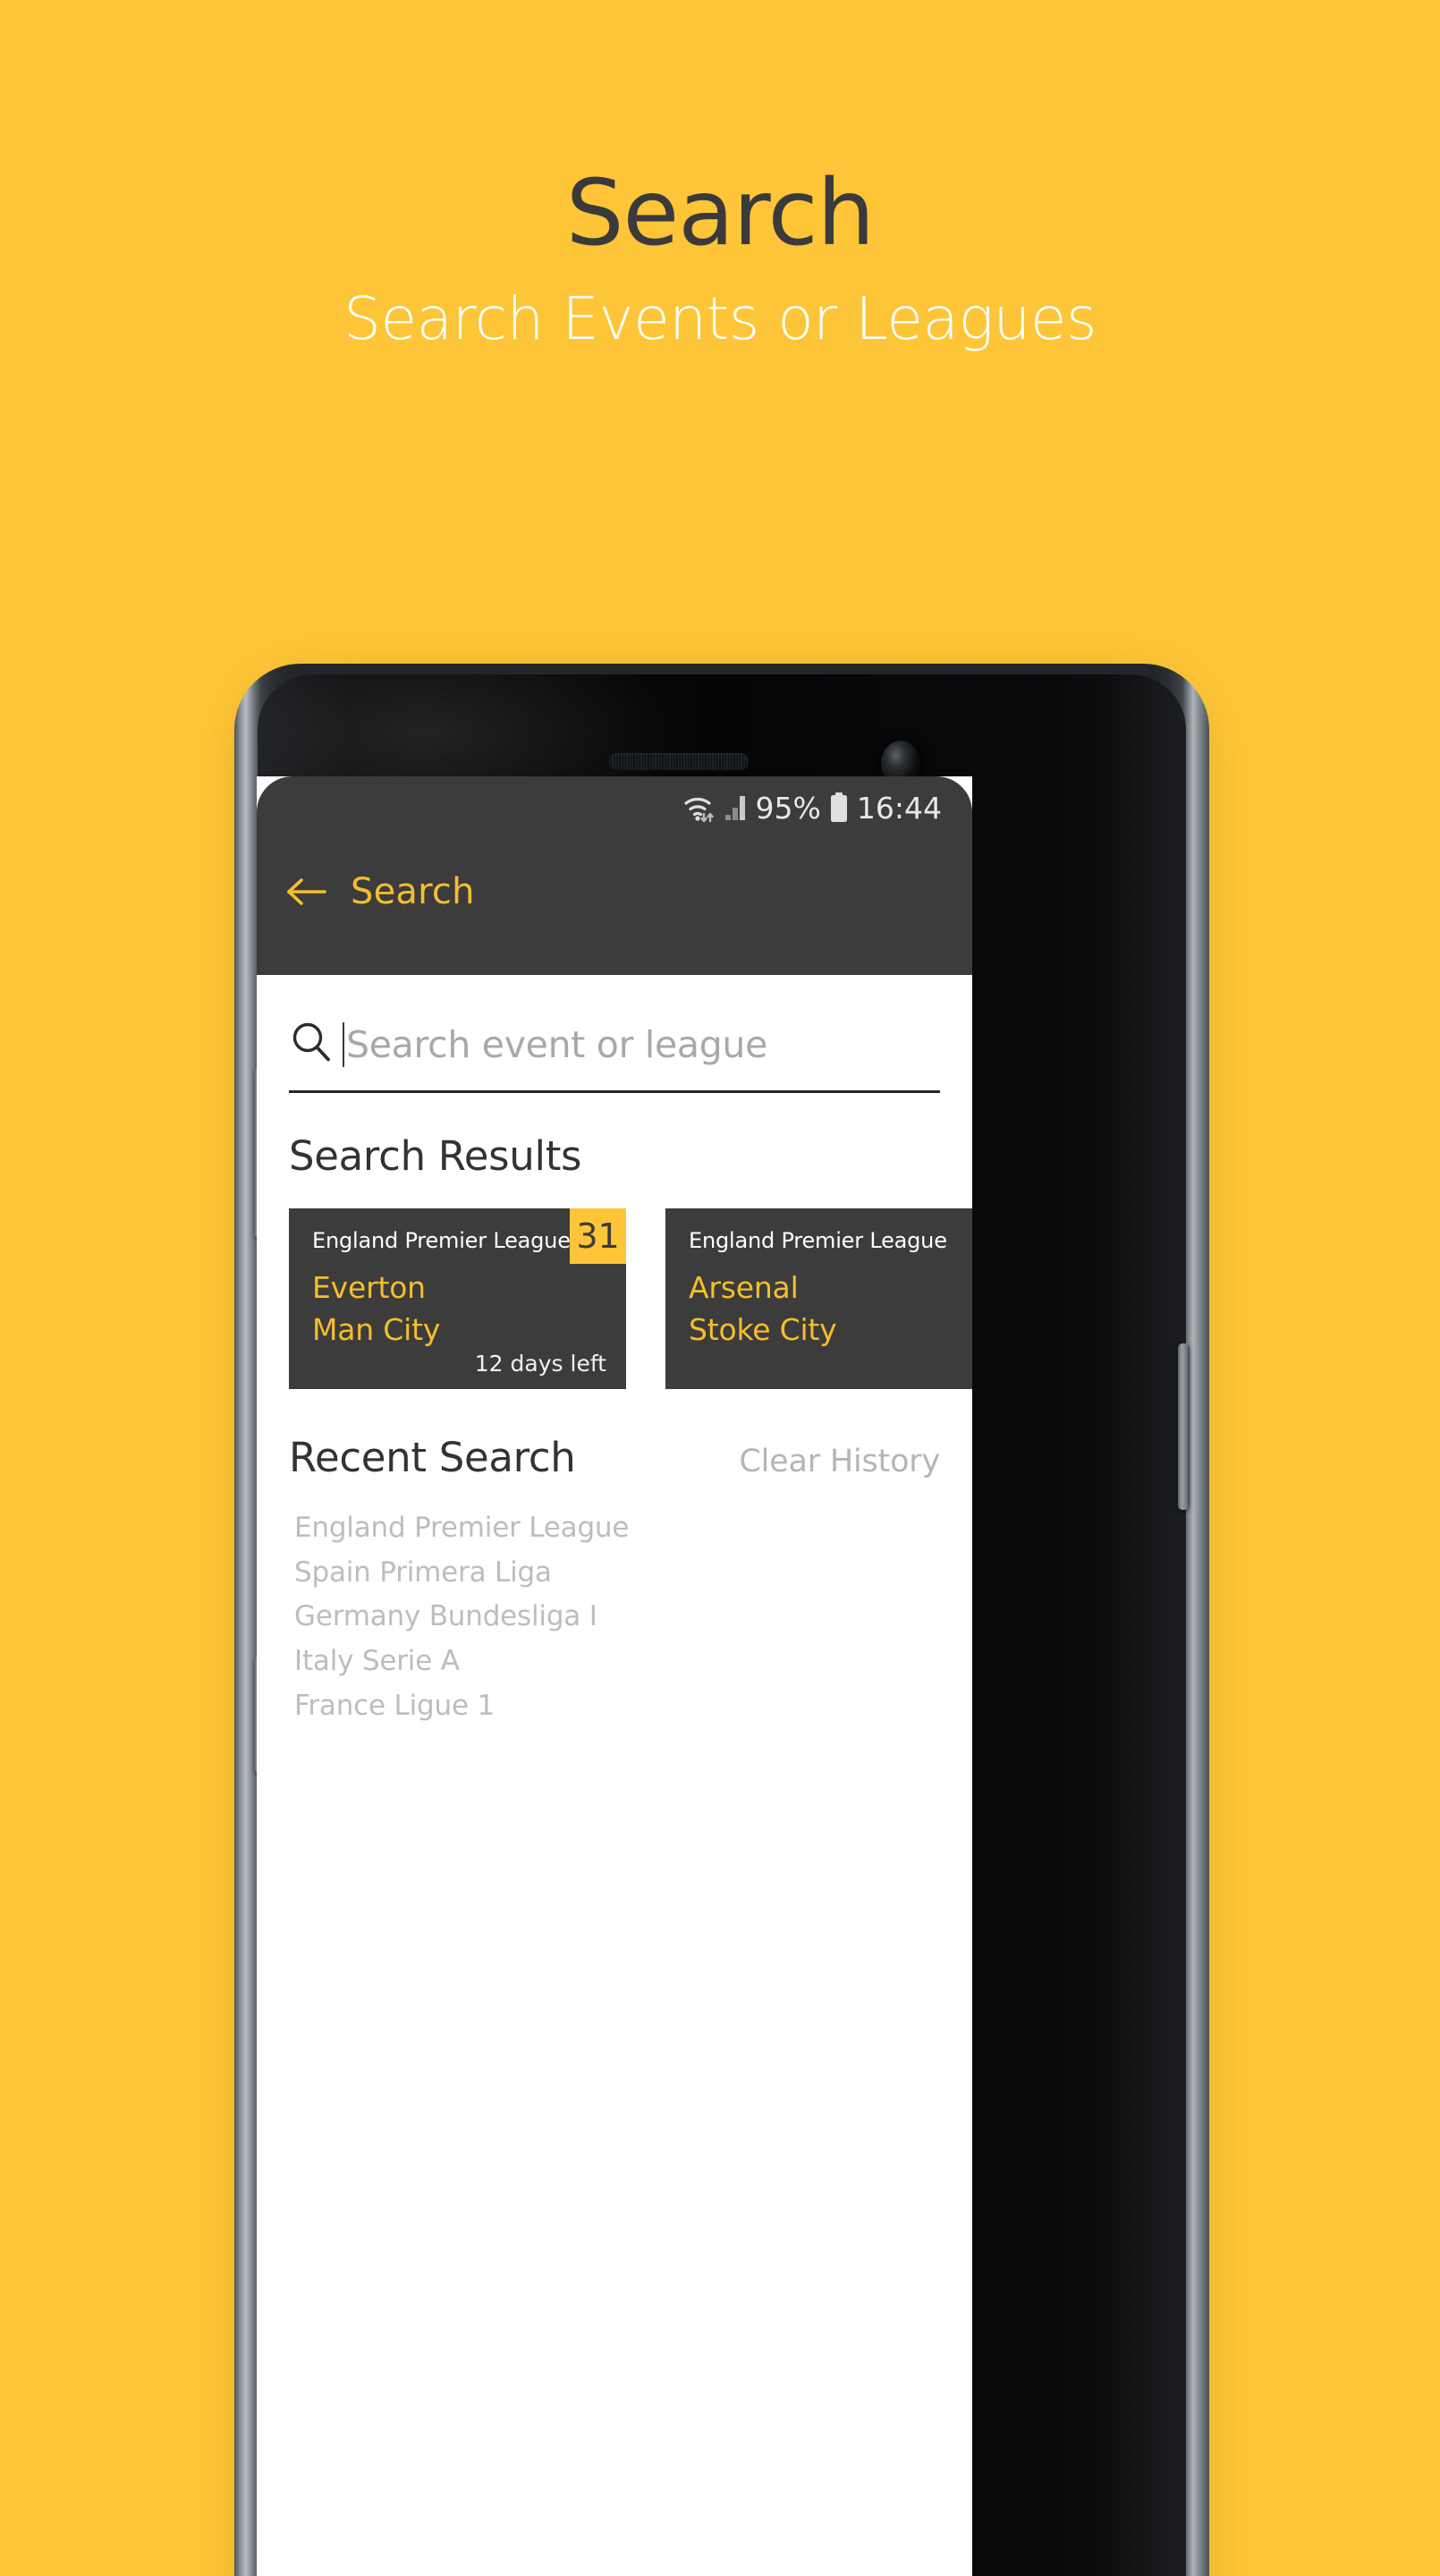  What do you see at coordinates (614, 1457) in the screenshot?
I see `recent-search-header: Recent Search Clear History` at bounding box center [614, 1457].